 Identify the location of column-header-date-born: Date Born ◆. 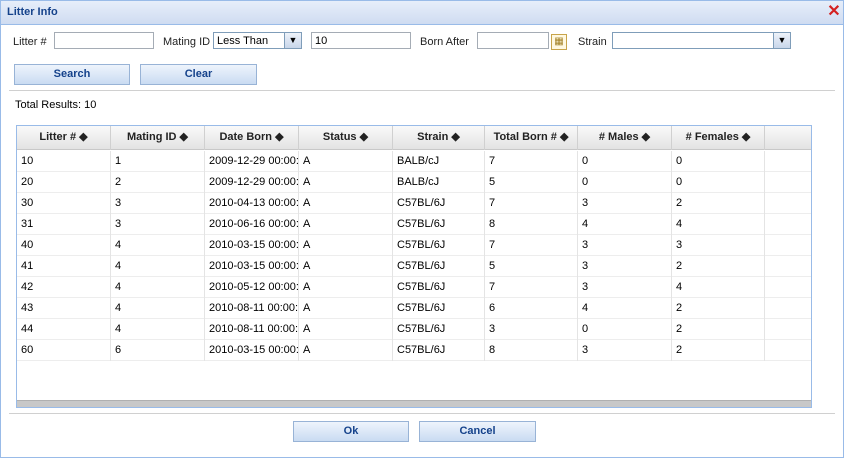
(252, 138).